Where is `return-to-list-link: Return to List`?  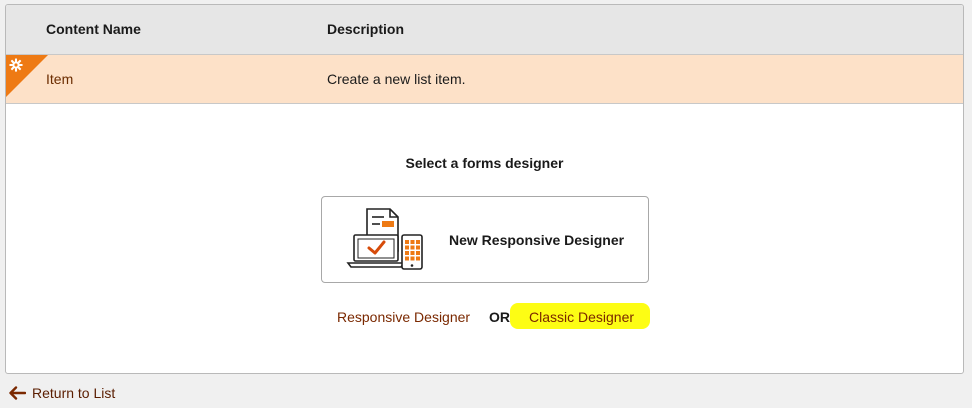 return-to-list-link: Return to List is located at coordinates (61, 393).